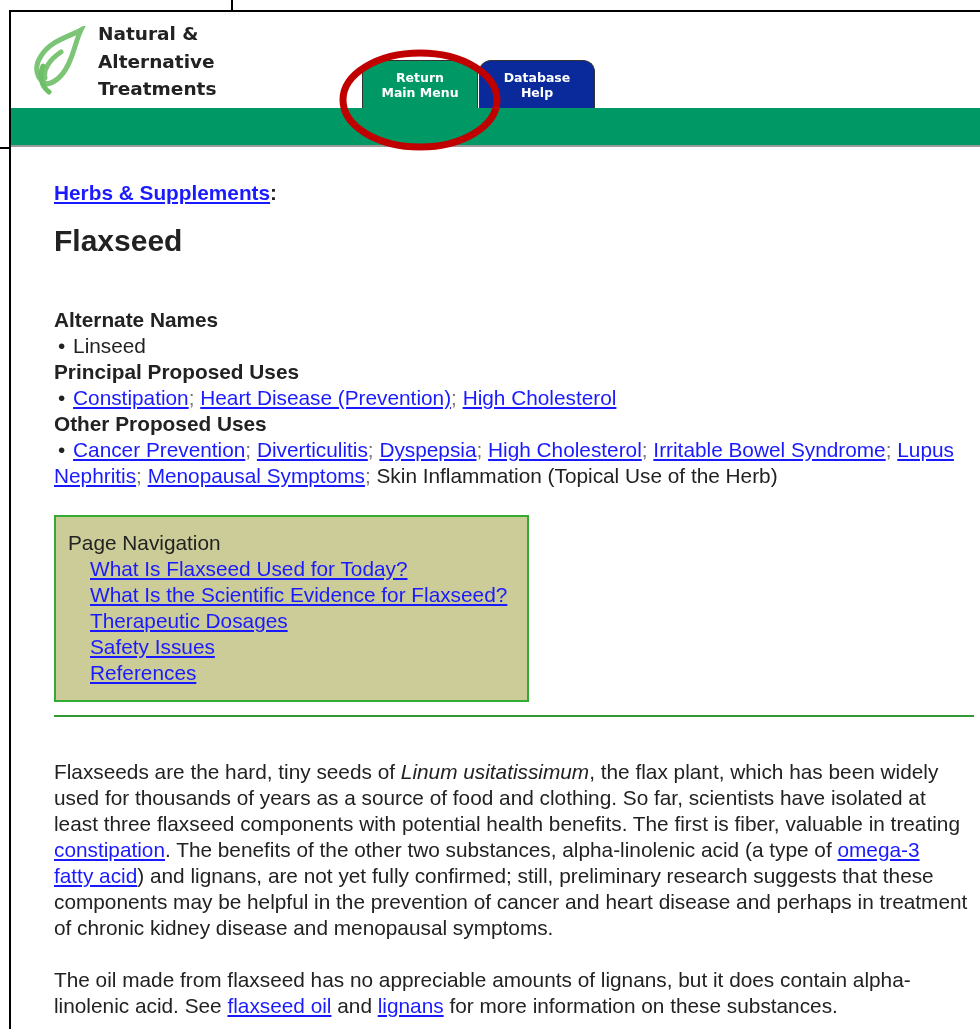 The width and height of the screenshot is (980, 1029). Describe the element at coordinates (119, 241) in the screenshot. I see `page-title: Flaxseed` at that location.